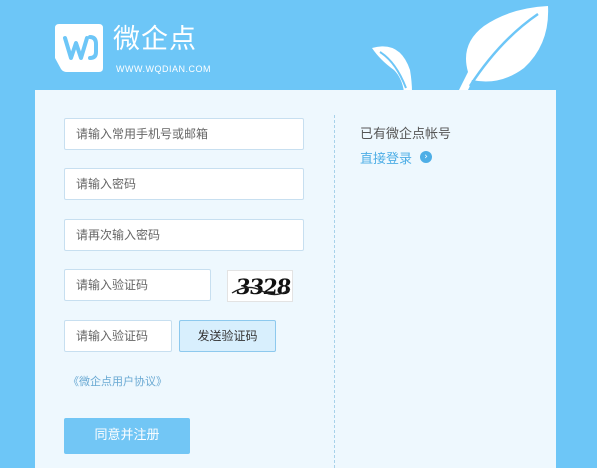 The height and width of the screenshot is (468, 597). Describe the element at coordinates (137, 285) in the screenshot. I see `captcha-input: 请输入验证码` at that location.